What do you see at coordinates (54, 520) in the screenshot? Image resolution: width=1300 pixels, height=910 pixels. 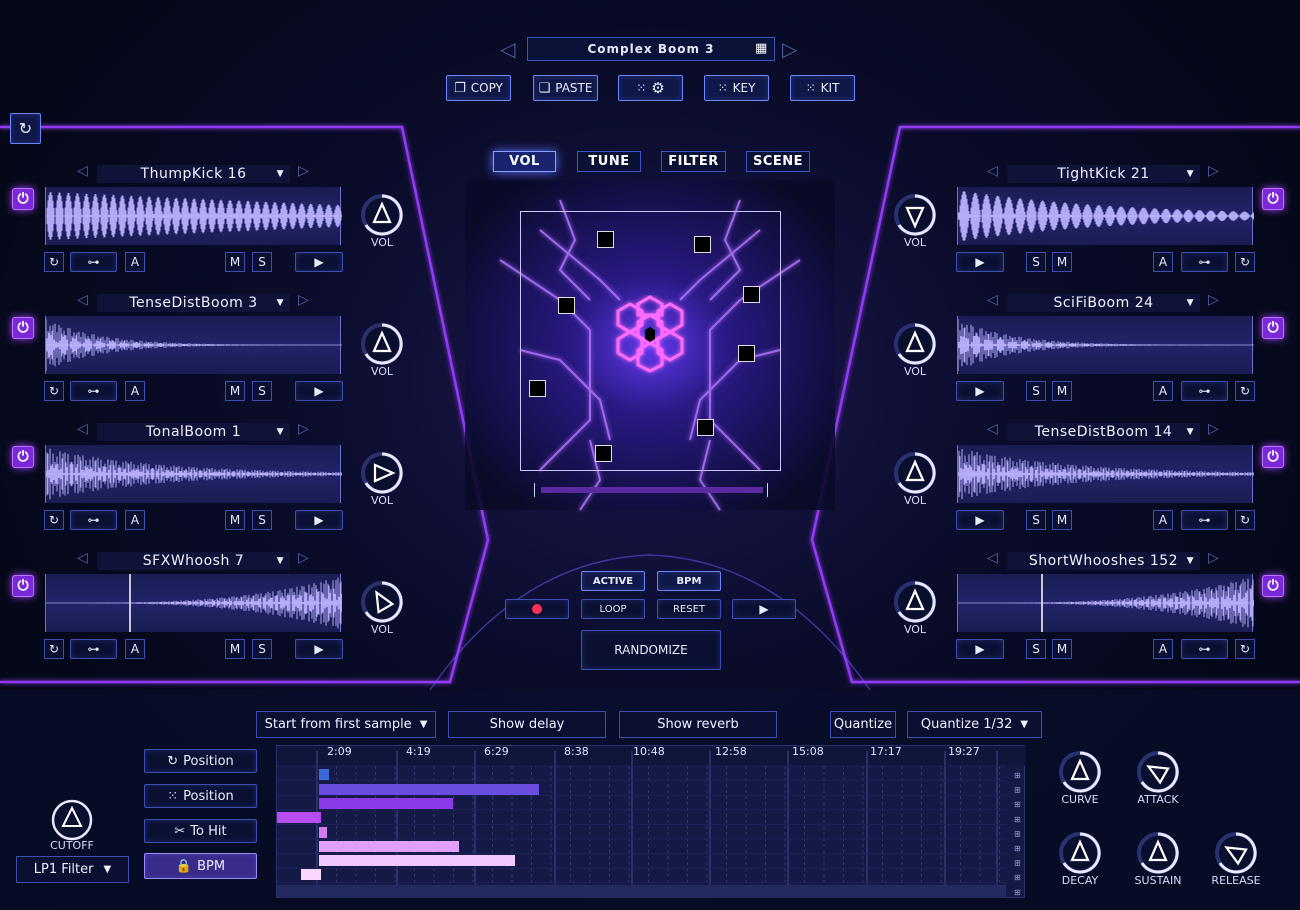 I see `left-slot-3-reset-button: ↻` at bounding box center [54, 520].